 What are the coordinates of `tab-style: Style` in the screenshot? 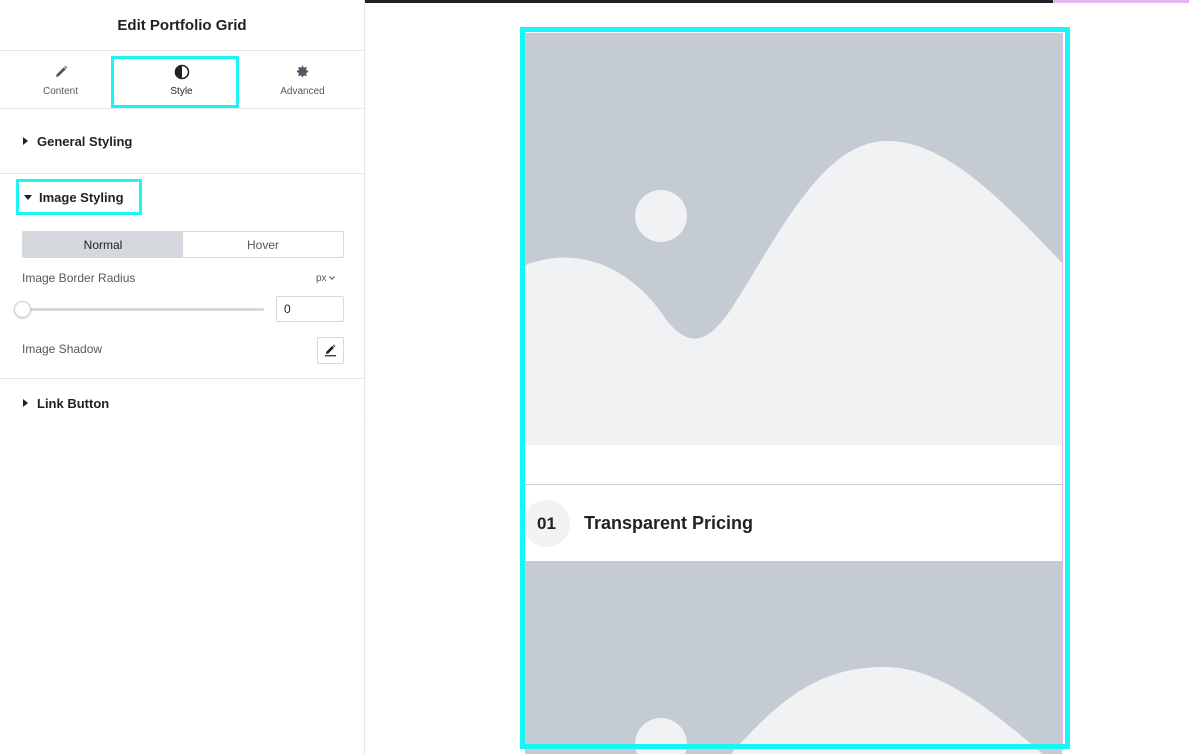 It's located at (181, 79).